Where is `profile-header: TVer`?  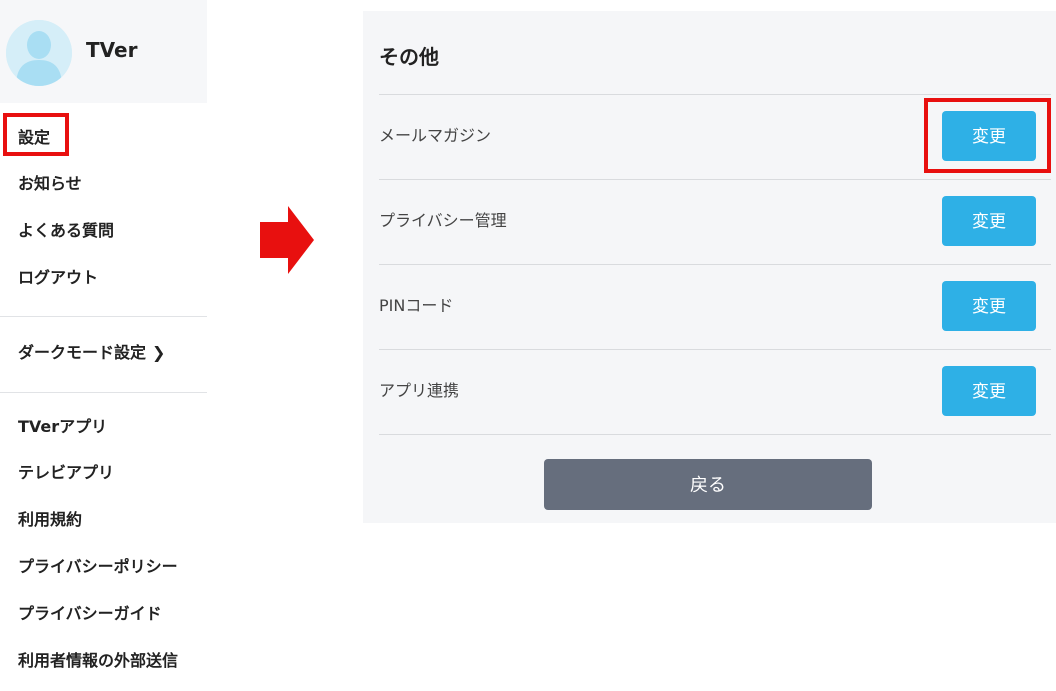
profile-header: TVer is located at coordinates (103, 51).